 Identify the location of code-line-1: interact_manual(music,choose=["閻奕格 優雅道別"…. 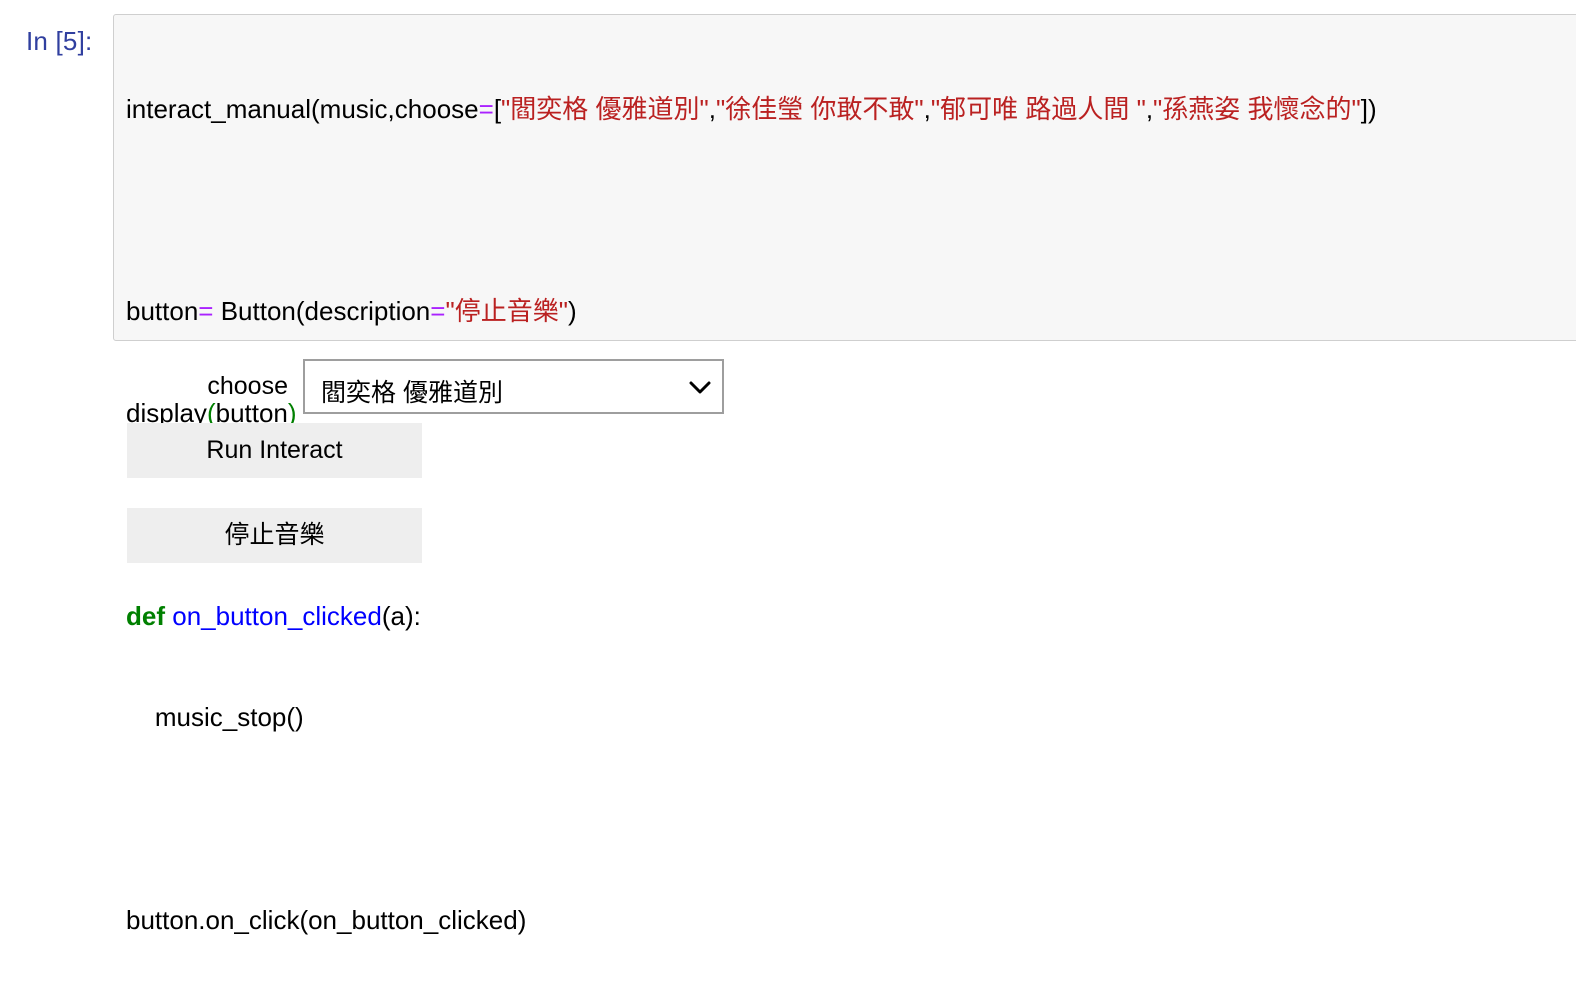
(751, 108).